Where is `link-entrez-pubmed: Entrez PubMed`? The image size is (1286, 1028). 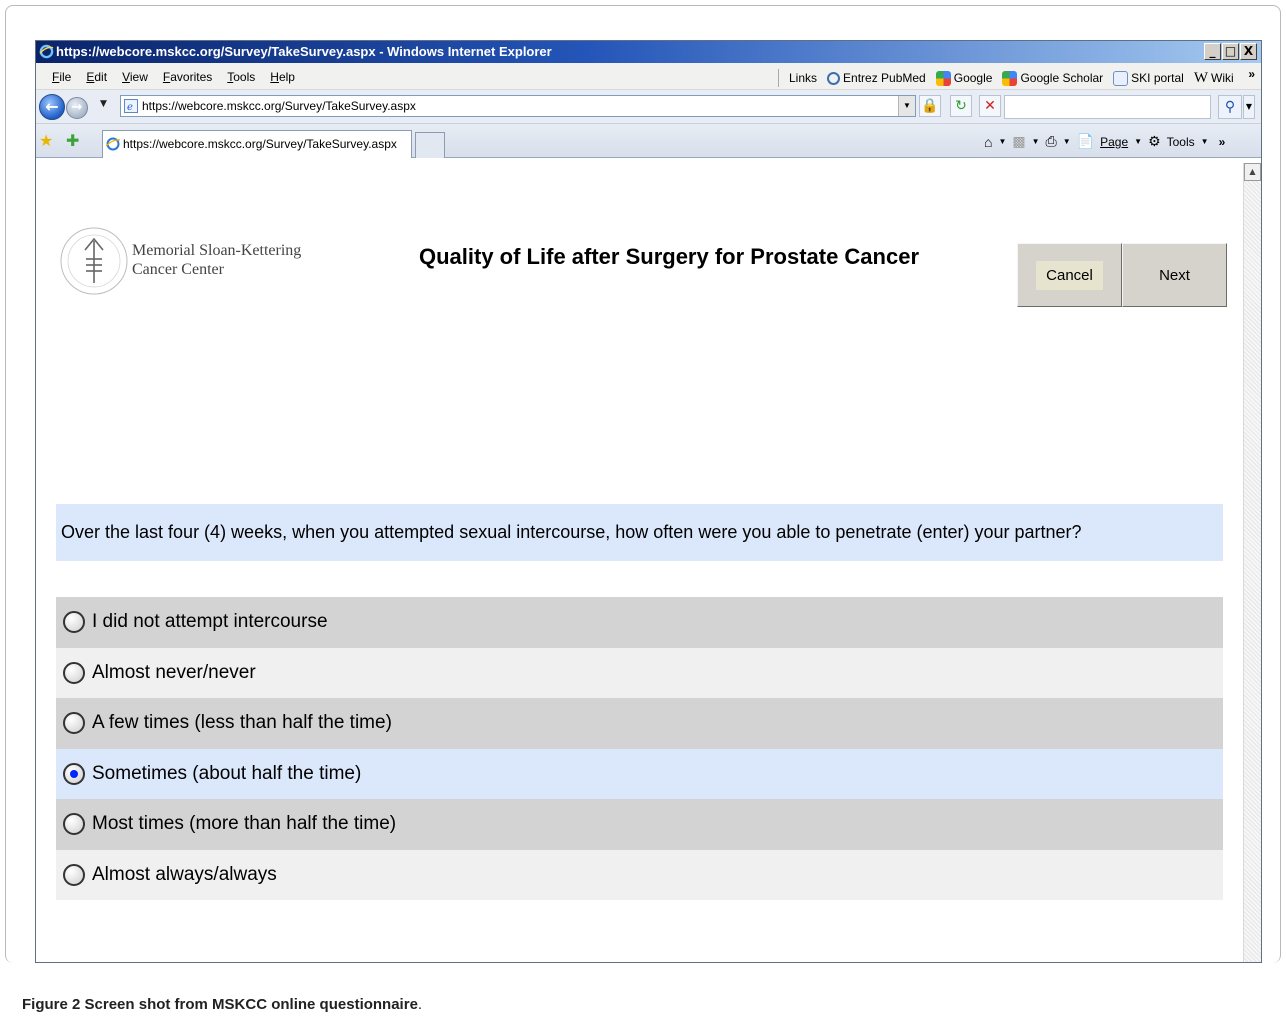 link-entrez-pubmed: Entrez PubMed is located at coordinates (876, 78).